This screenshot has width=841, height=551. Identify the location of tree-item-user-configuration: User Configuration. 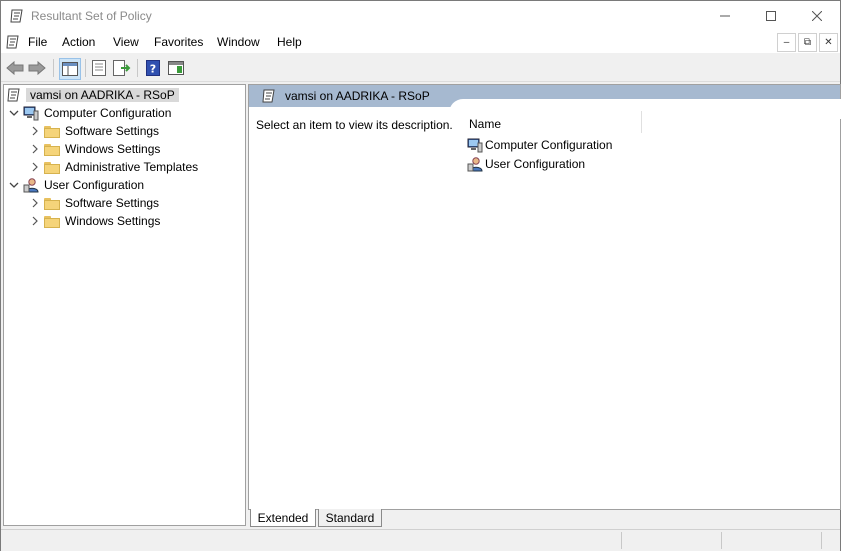
(76, 185).